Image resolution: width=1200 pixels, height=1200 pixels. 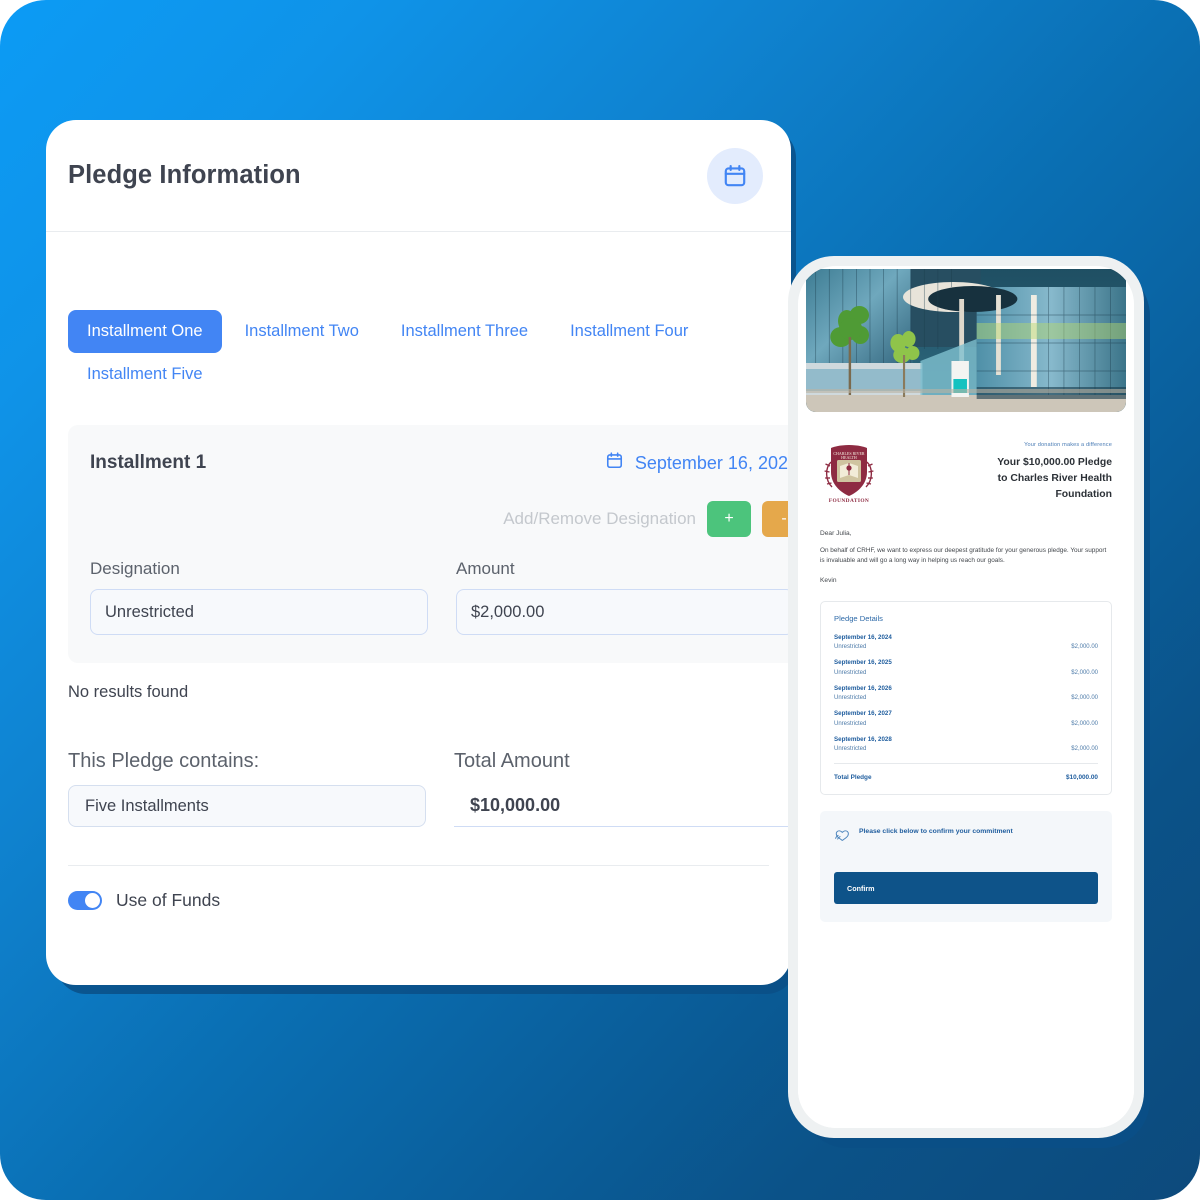 What do you see at coordinates (849, 501) in the screenshot?
I see `svg-text: FOUNDATION` at bounding box center [849, 501].